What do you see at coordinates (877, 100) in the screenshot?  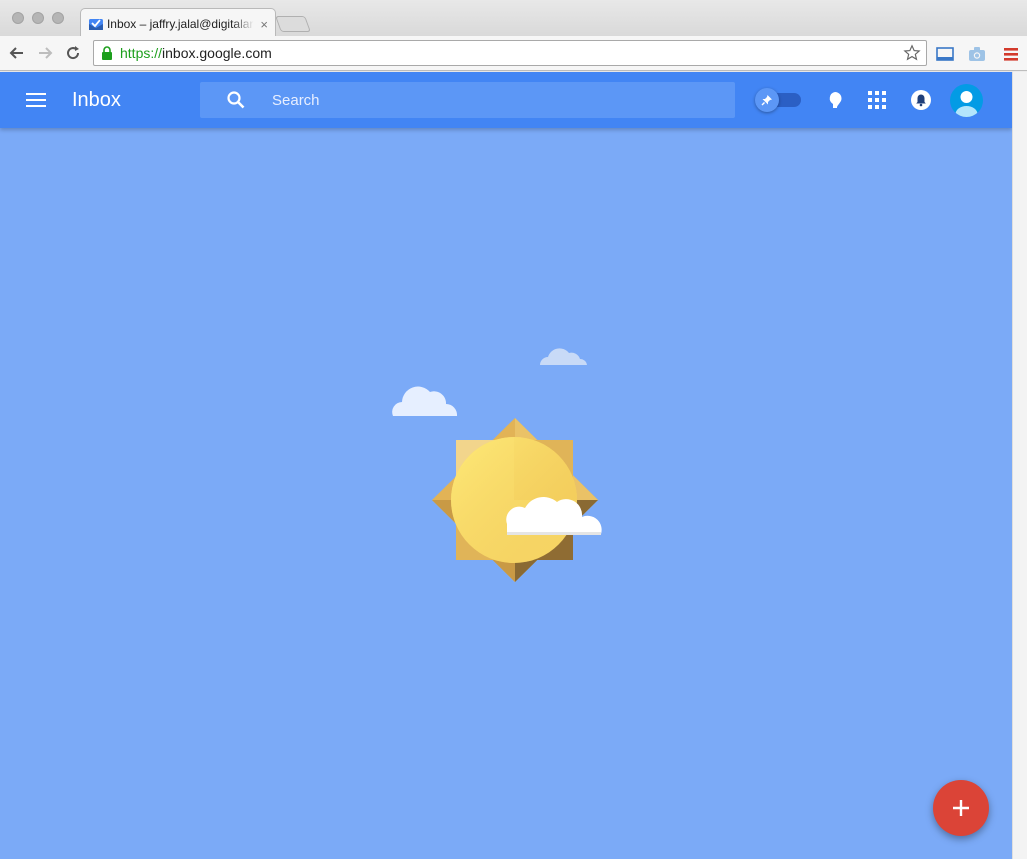 I see `apps-grid-icon` at bounding box center [877, 100].